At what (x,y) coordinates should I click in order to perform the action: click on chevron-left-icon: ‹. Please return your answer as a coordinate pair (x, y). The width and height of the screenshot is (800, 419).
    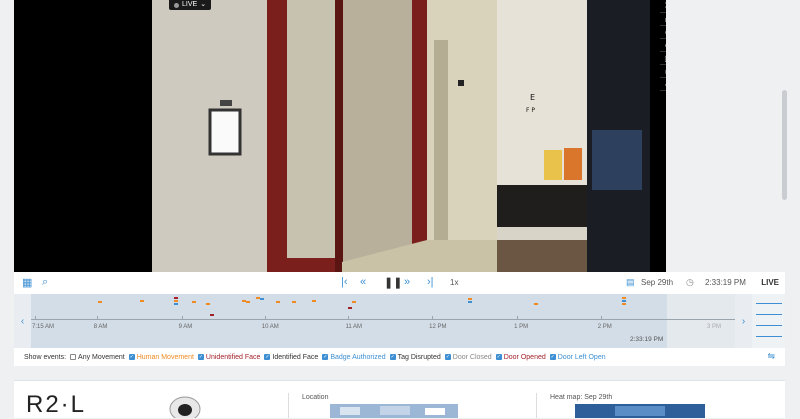
    Looking at the image, I should click on (22, 321).